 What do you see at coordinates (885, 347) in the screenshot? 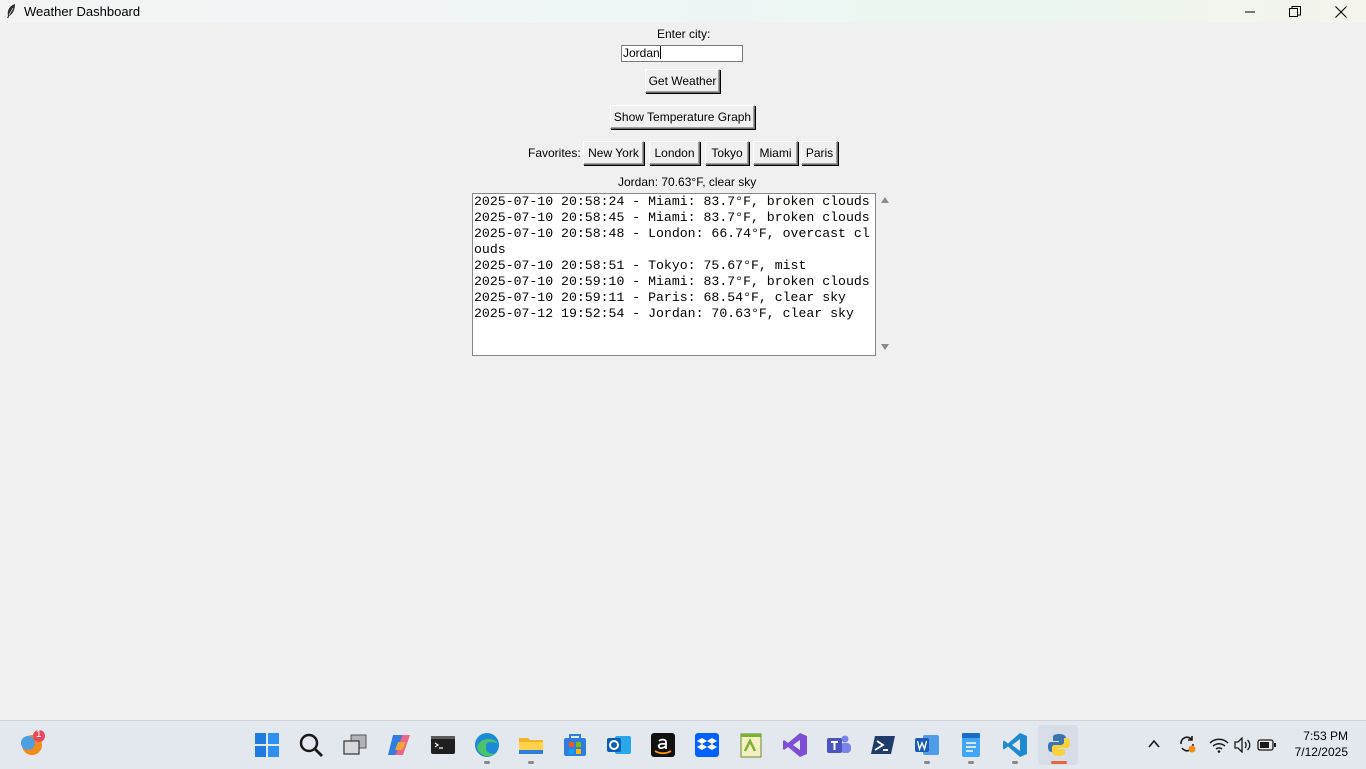
I see `scroll-down-arrow-icon` at bounding box center [885, 347].